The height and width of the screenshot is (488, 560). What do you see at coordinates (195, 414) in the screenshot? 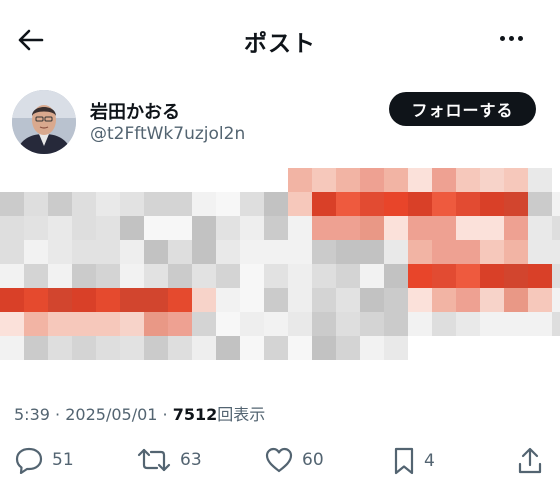
I see `views-count: 7512` at bounding box center [195, 414].